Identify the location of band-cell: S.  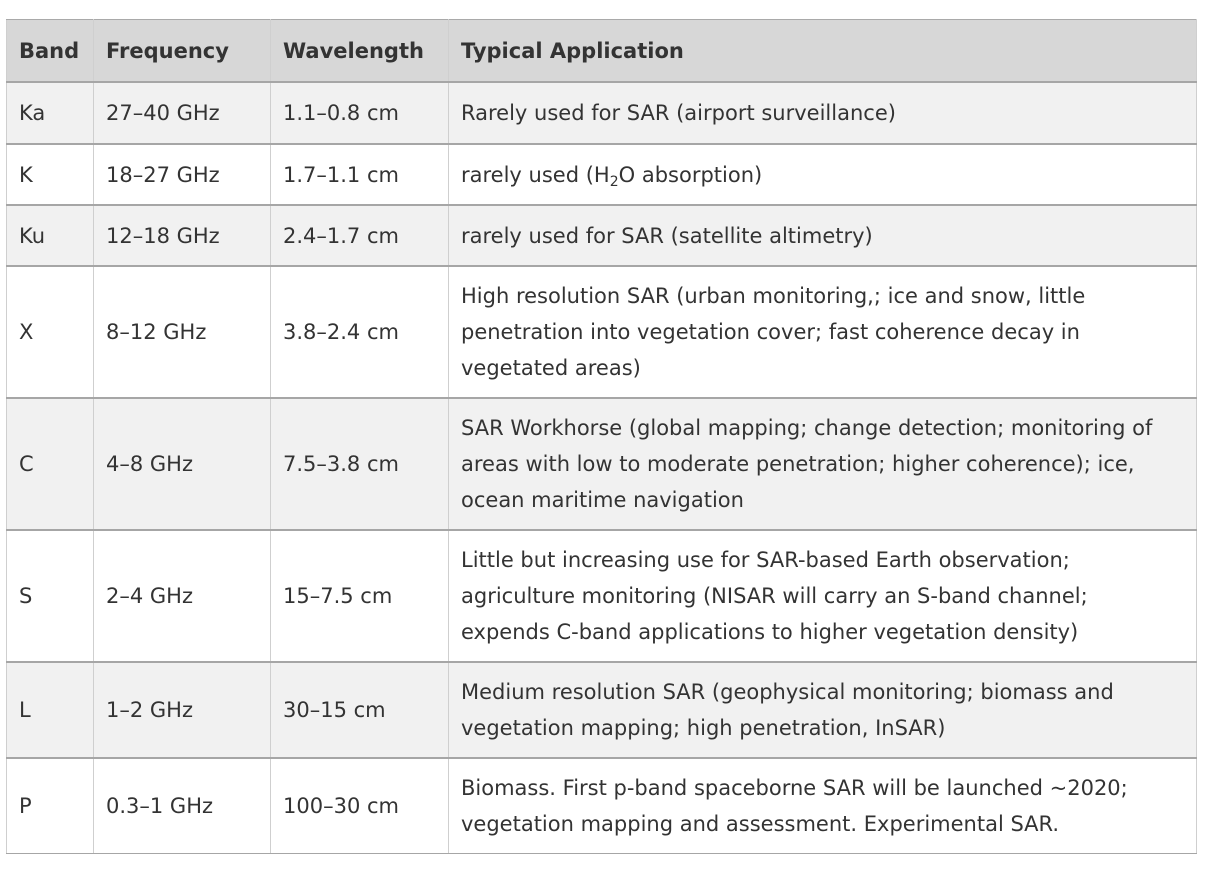
(50, 596).